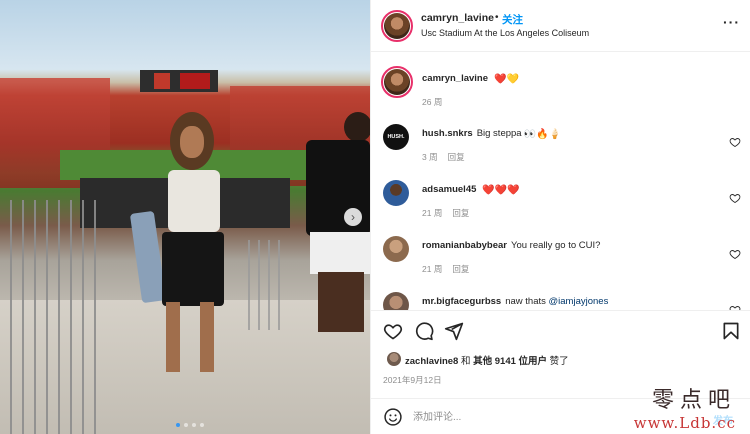 This screenshot has width=750, height=434. What do you see at coordinates (560, 200) in the screenshot?
I see `comment-item: adsamuel45 ❤️❤️❤️ 21 周回复` at bounding box center [560, 200].